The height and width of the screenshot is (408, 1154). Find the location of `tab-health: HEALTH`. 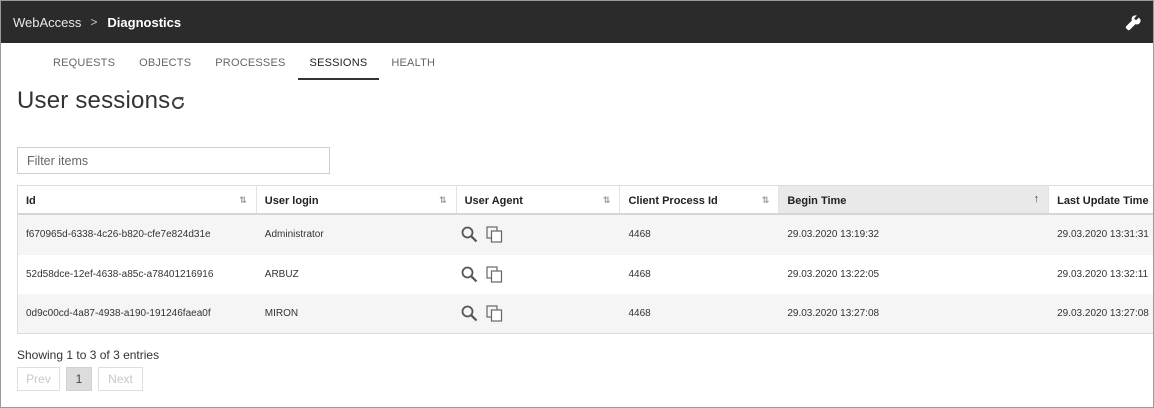

tab-health: HEALTH is located at coordinates (413, 61).